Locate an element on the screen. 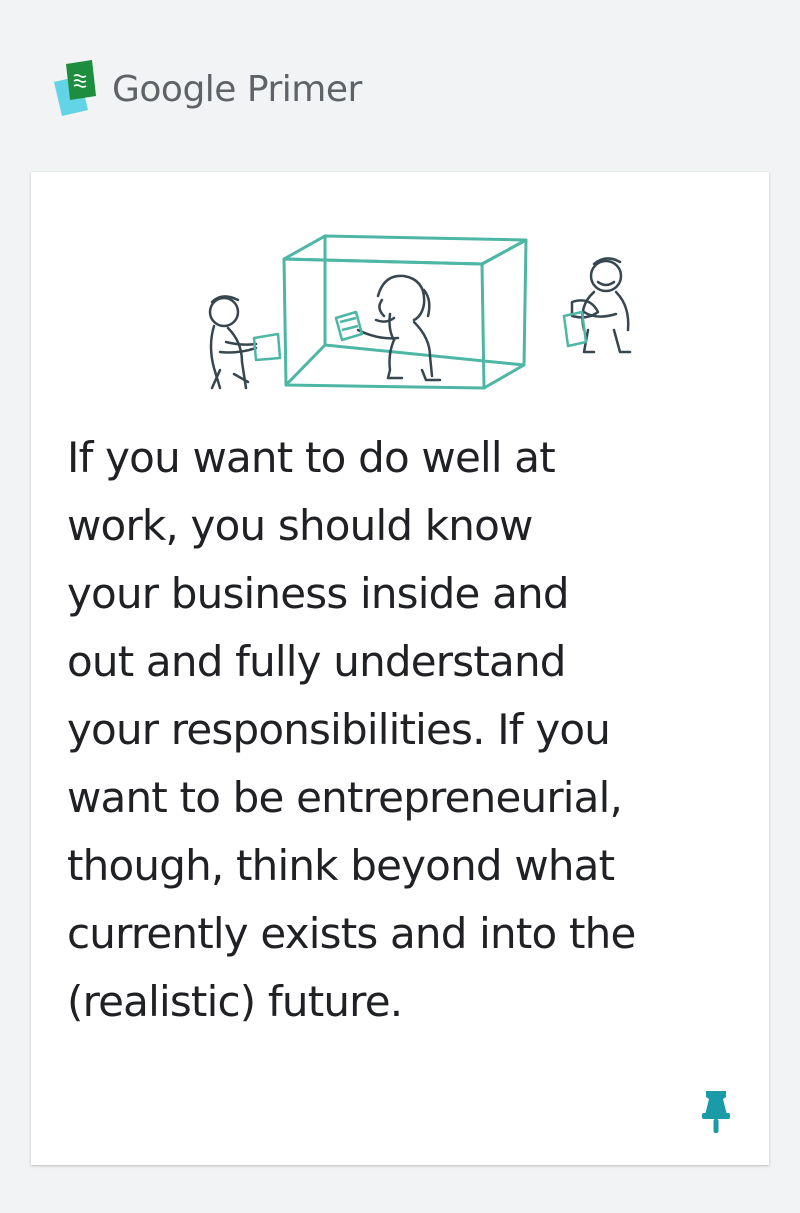 The image size is (800, 1213). app-header: Google Primer is located at coordinates (207, 88).